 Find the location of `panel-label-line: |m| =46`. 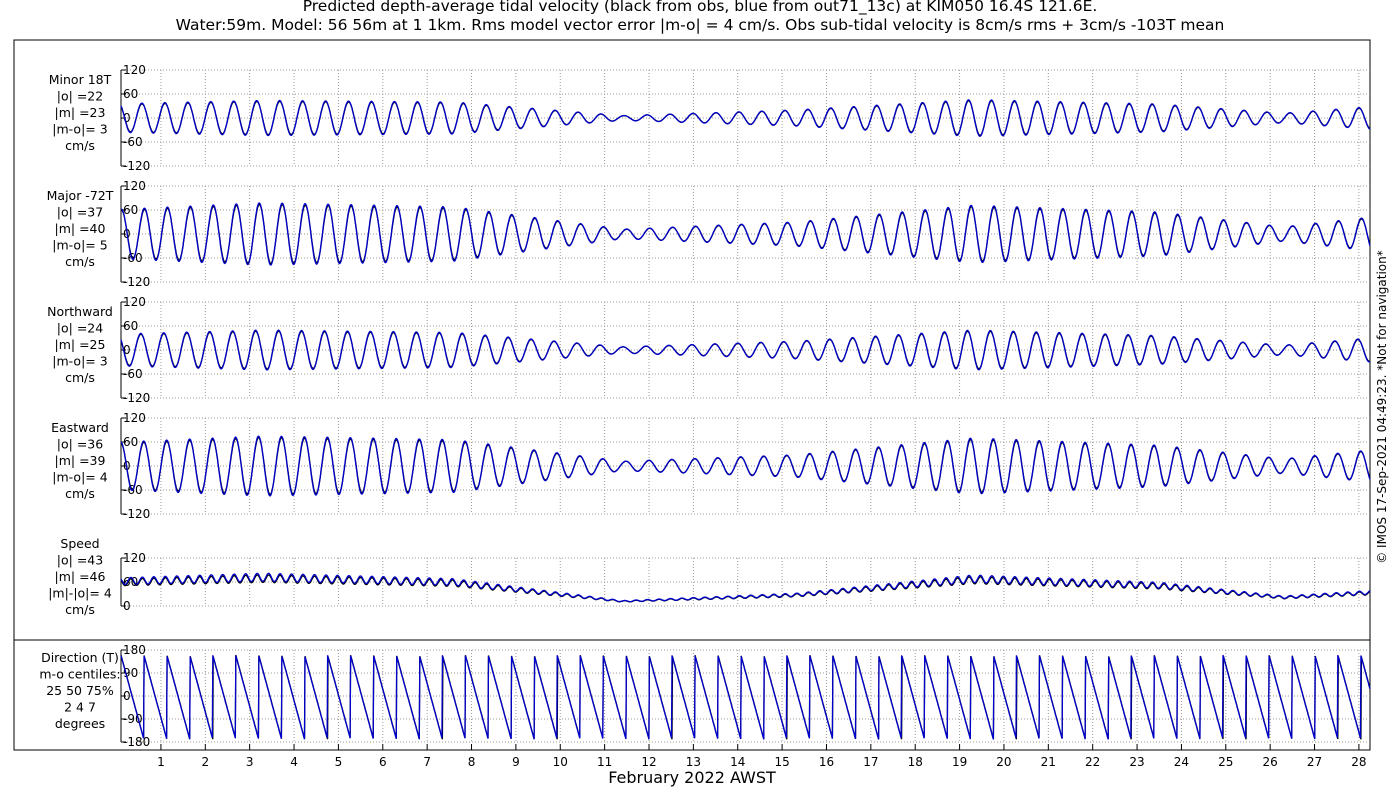

panel-label-line: |m| =46 is located at coordinates (80, 576).